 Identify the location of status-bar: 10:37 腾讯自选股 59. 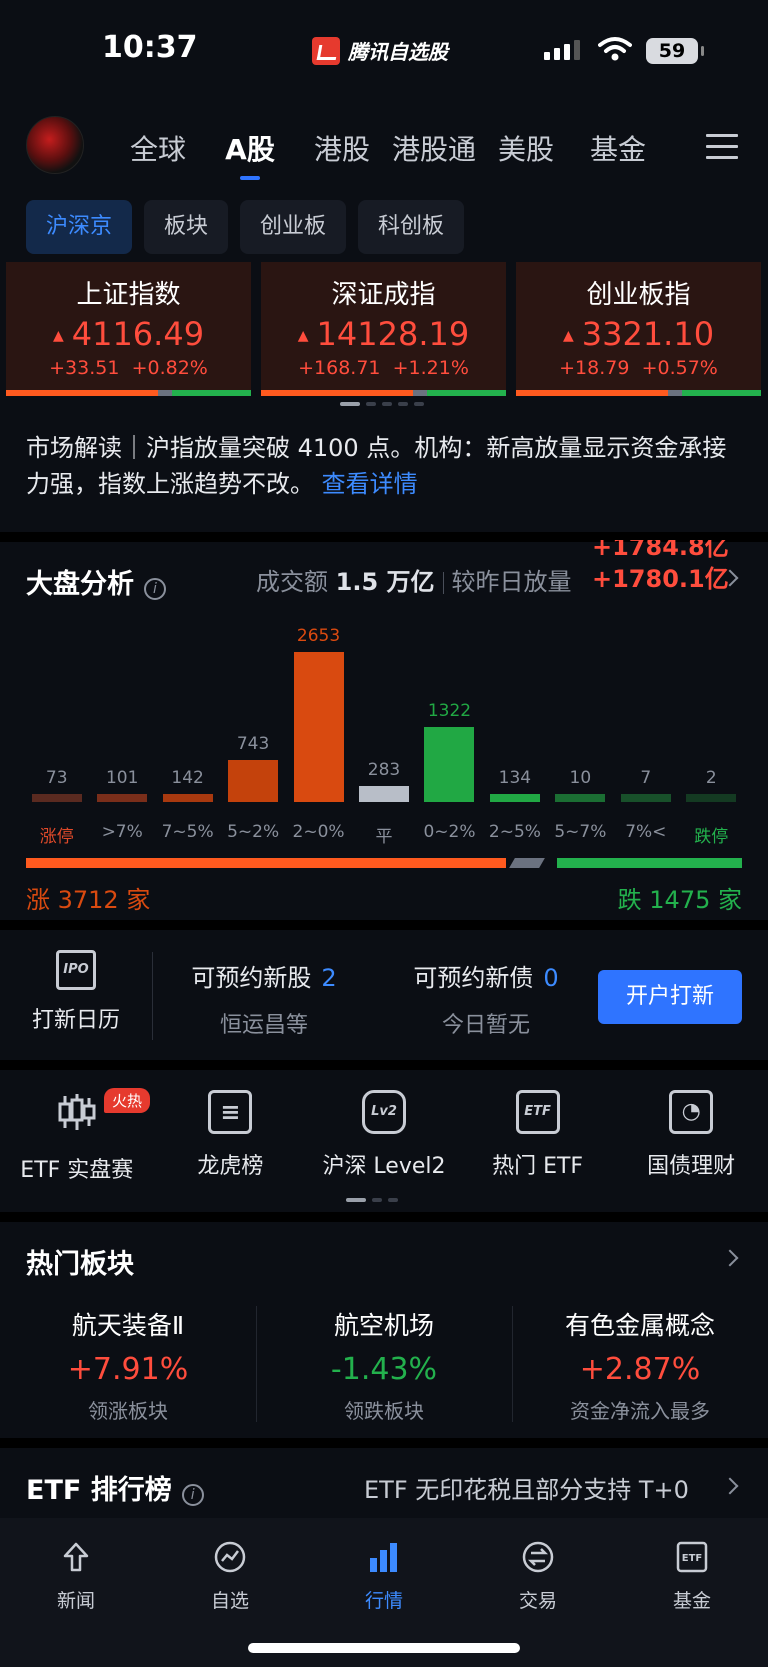
(384, 50).